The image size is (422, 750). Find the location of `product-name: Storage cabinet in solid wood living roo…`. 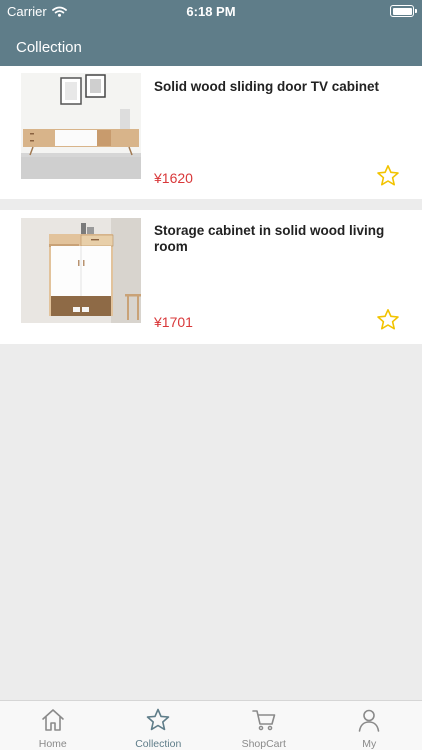

product-name: Storage cabinet in solid wood living roo… is located at coordinates (274, 239).